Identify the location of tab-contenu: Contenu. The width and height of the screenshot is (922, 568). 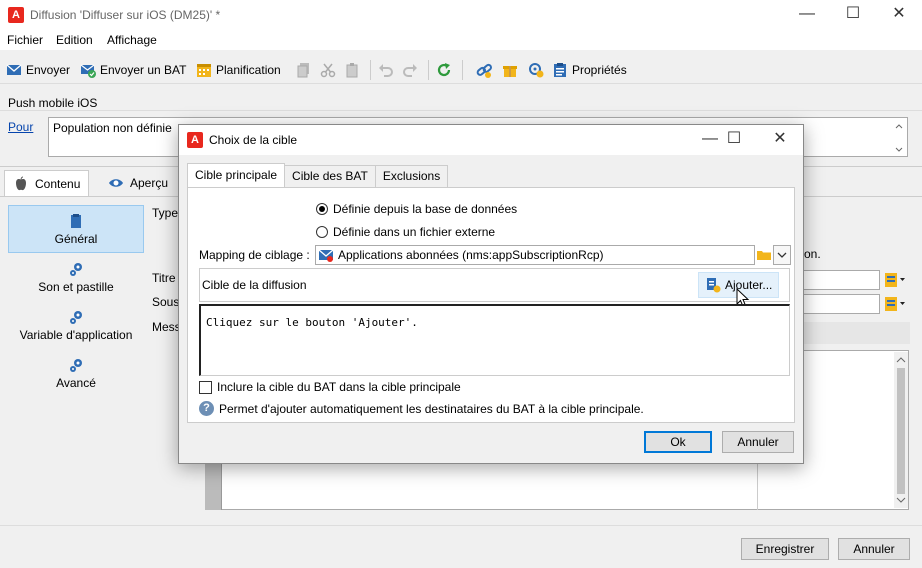
(47, 183).